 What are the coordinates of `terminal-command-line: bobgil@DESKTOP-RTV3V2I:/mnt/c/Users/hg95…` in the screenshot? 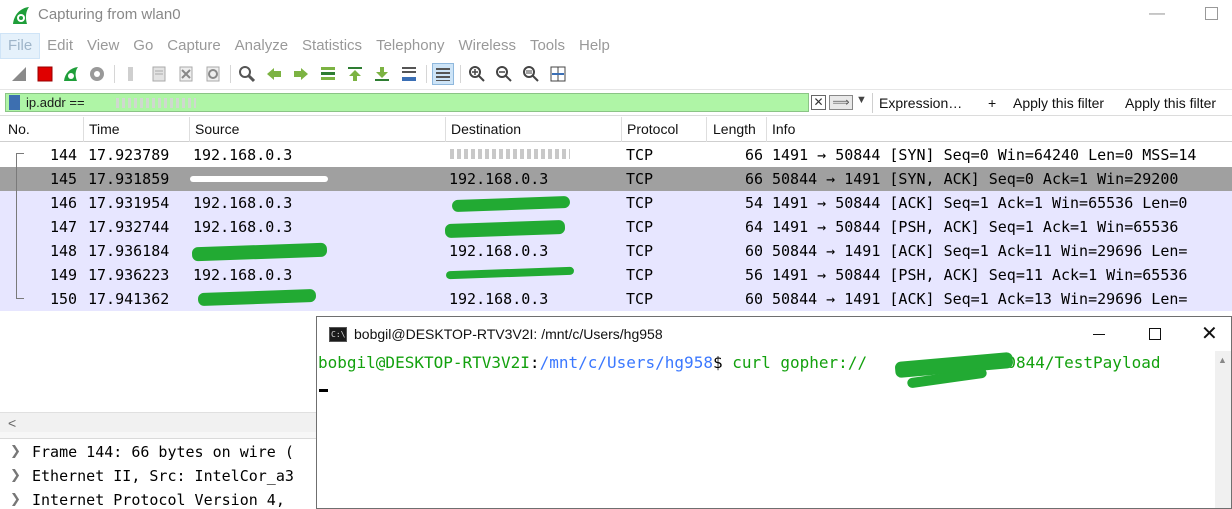 It's located at (739, 362).